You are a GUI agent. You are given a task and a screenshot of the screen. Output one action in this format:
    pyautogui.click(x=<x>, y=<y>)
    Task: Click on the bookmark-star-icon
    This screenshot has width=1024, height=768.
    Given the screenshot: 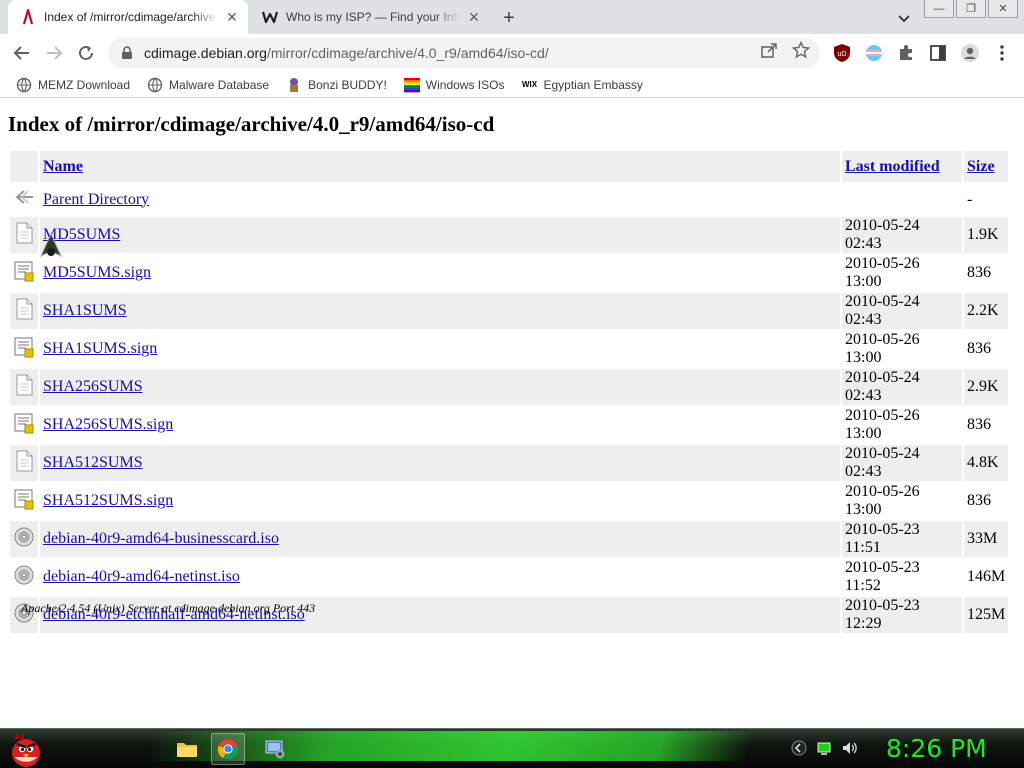 What is the action you would take?
    pyautogui.click(x=801, y=49)
    